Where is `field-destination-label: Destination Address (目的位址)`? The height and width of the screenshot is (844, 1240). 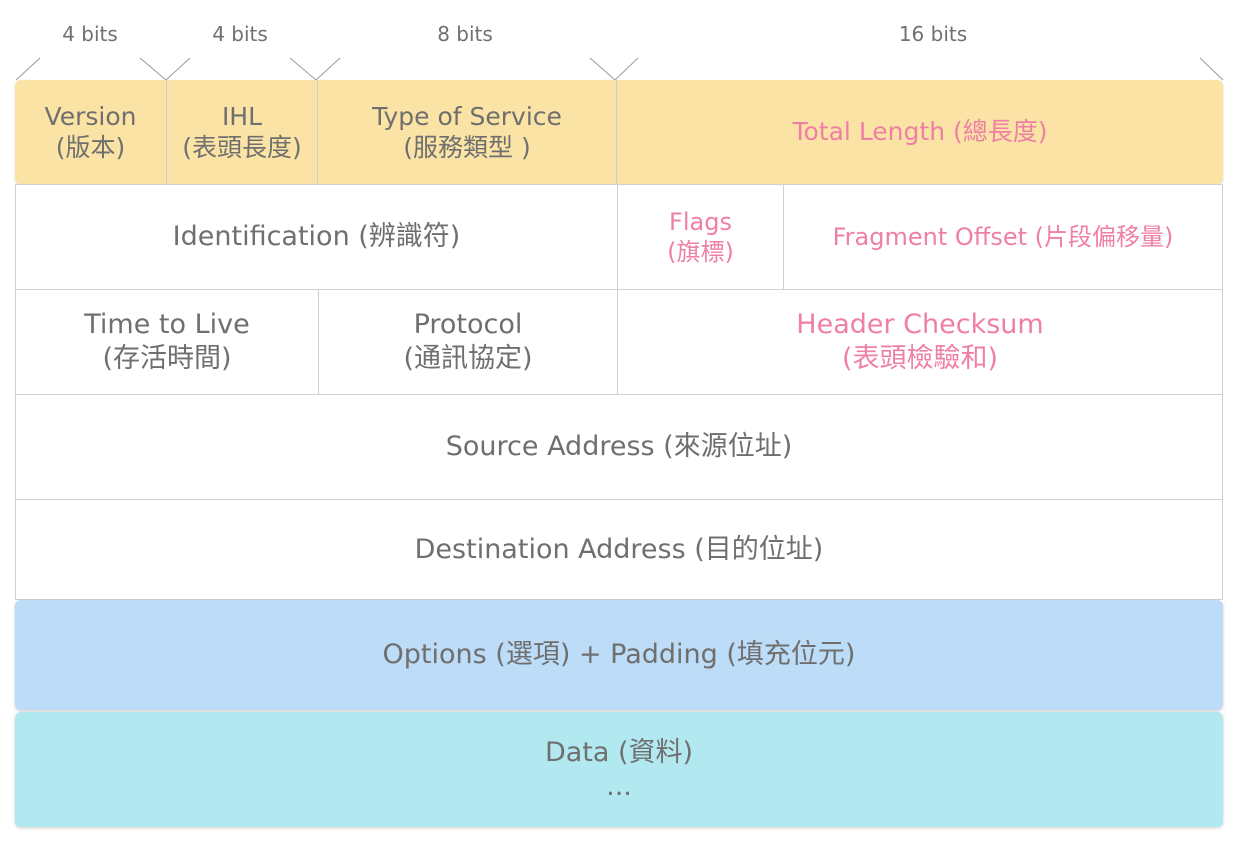 field-destination-label: Destination Address (目的位址) is located at coordinates (619, 549).